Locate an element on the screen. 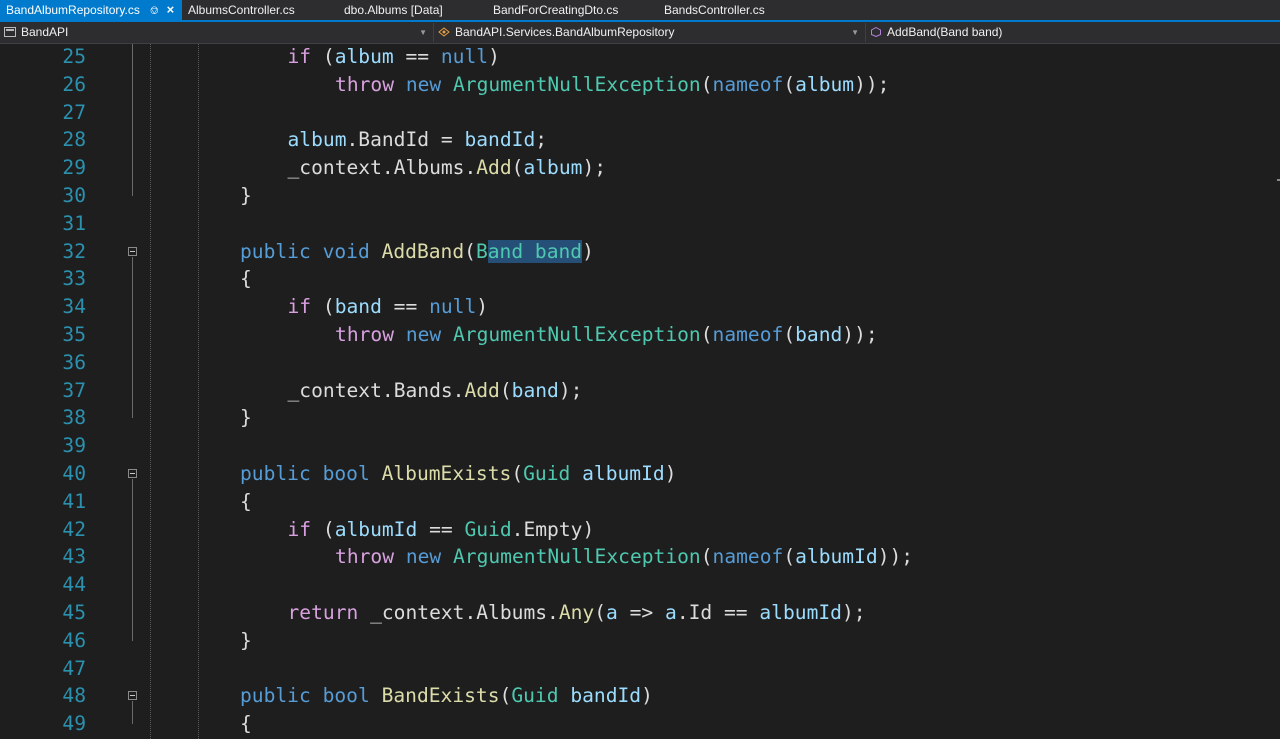  code-token: Add is located at coordinates (482, 390).